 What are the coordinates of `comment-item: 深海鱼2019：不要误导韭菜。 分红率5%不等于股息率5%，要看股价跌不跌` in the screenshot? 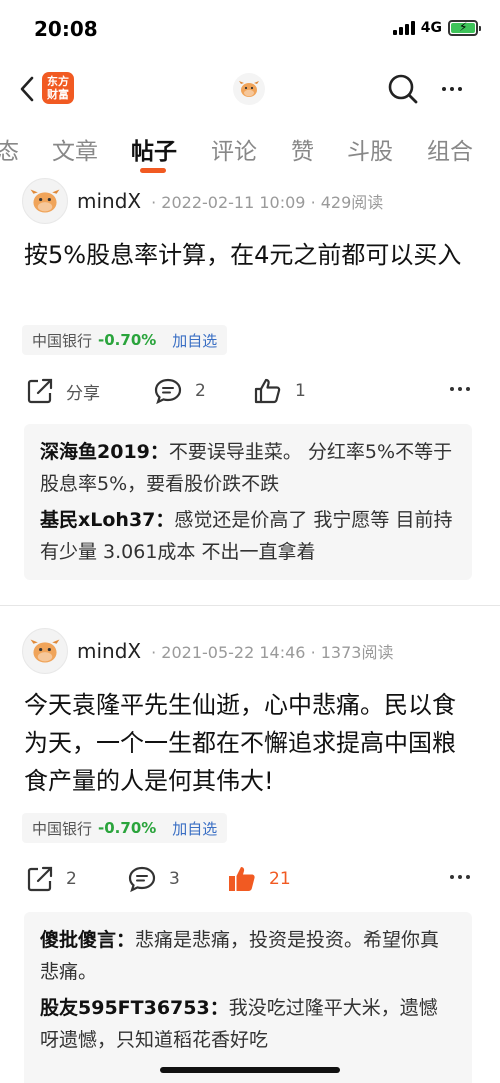 It's located at (248, 468).